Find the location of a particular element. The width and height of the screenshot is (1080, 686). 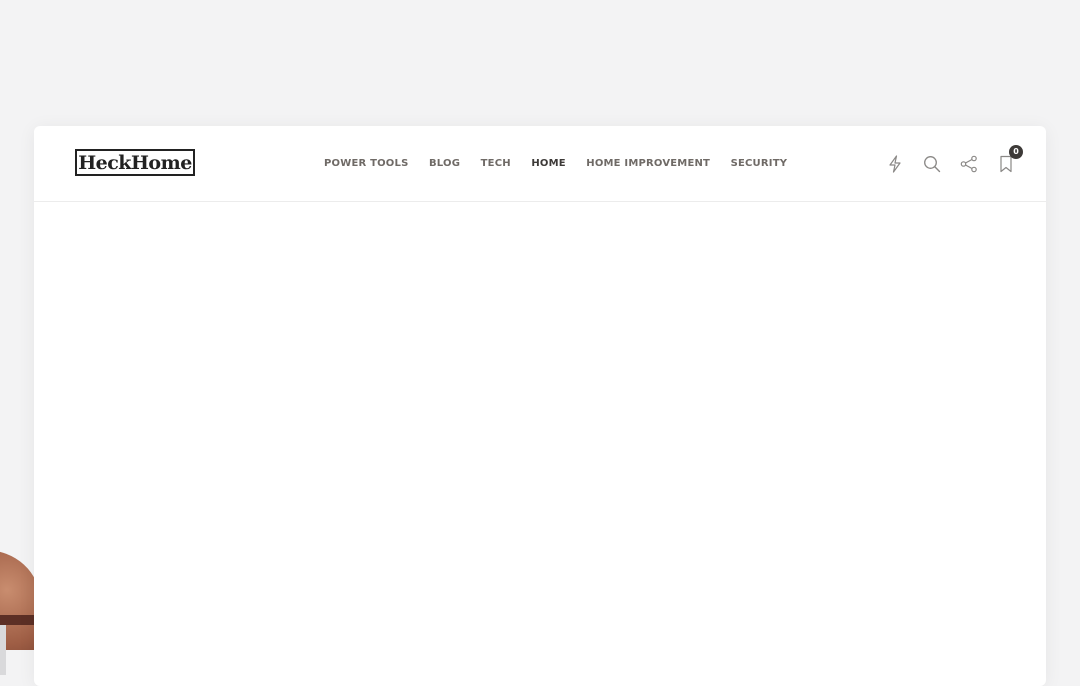

bookmark-count-badge: 0 is located at coordinates (1016, 151).